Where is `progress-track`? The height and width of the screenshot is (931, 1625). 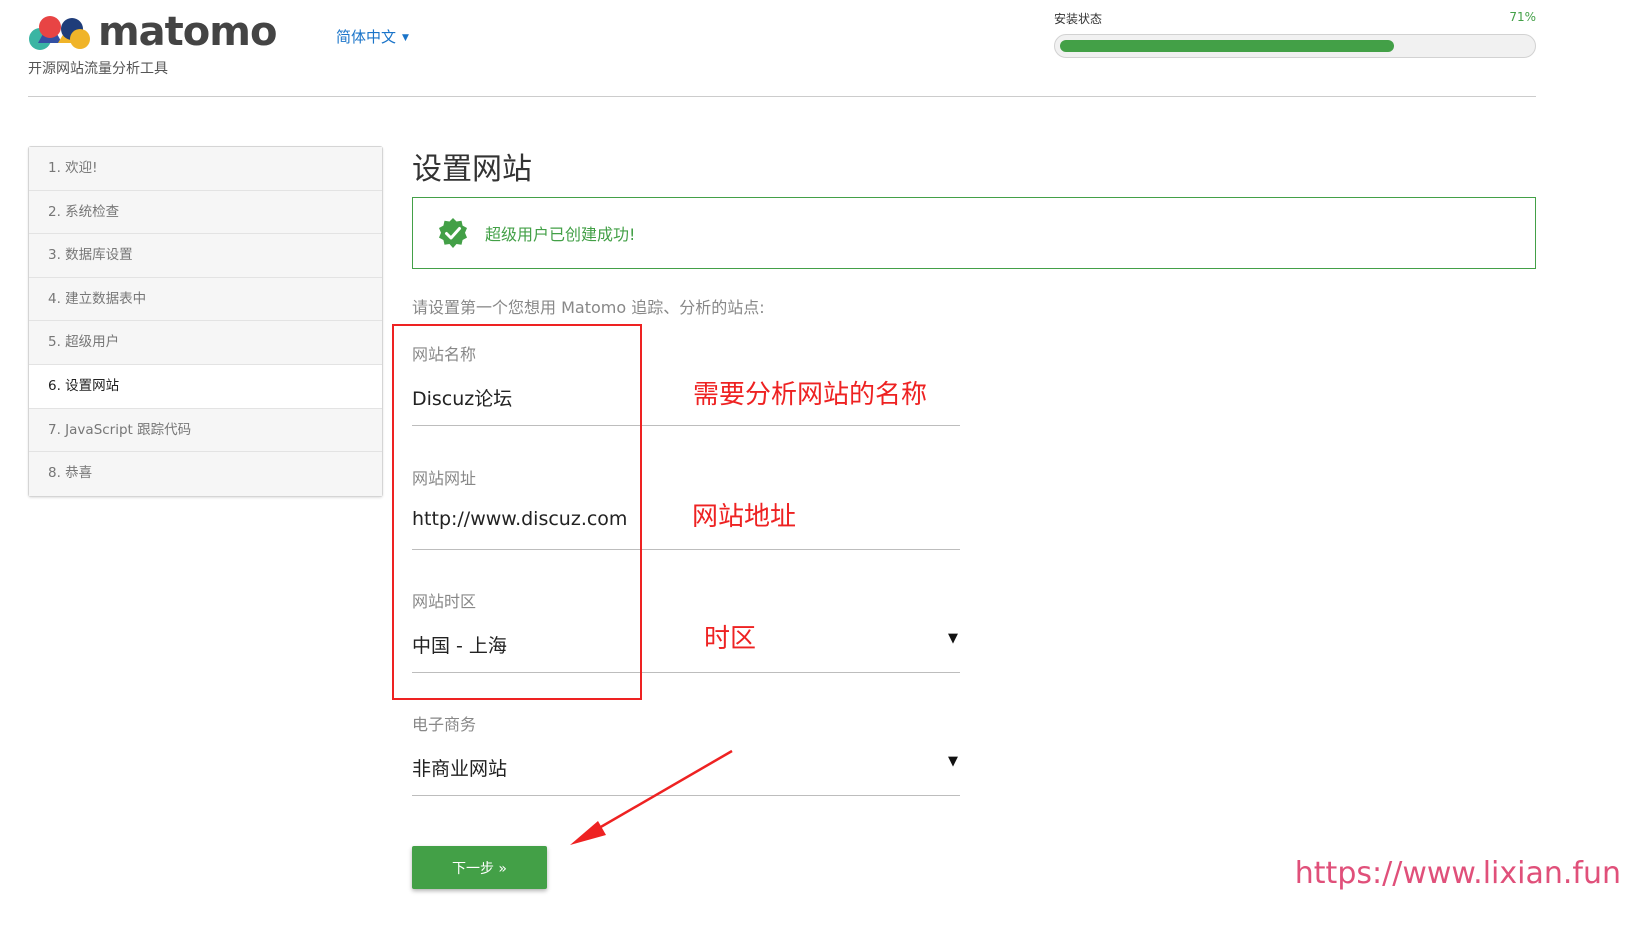
progress-track is located at coordinates (1295, 46).